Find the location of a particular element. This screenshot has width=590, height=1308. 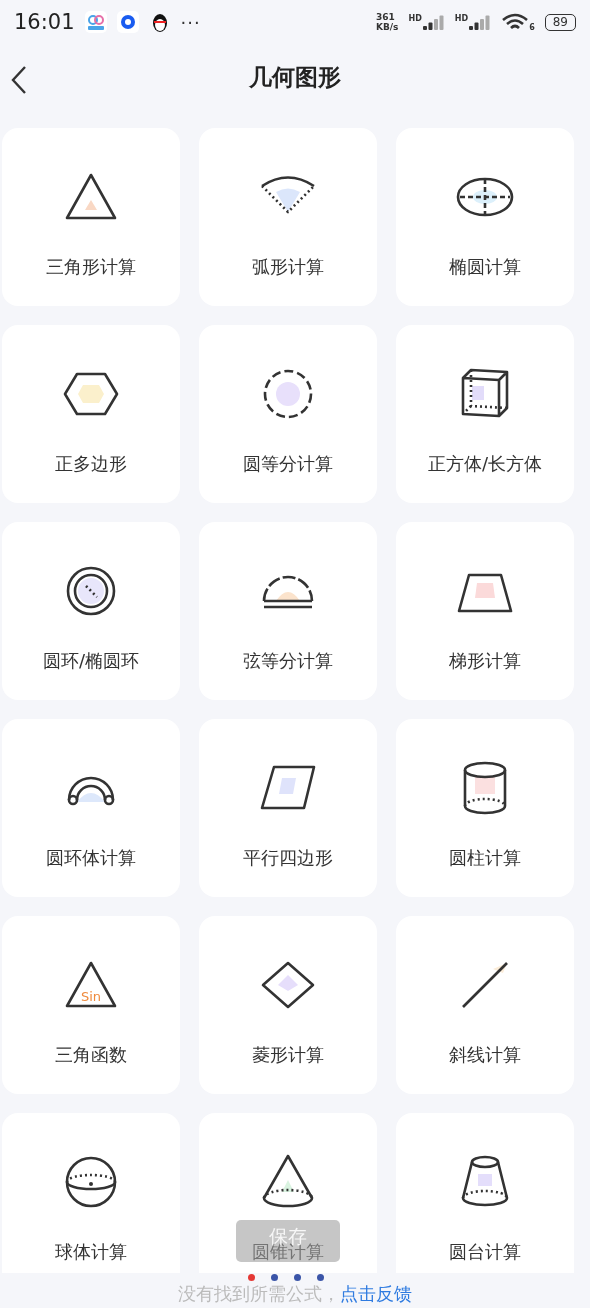

sin-label: Sin is located at coordinates (91, 996).